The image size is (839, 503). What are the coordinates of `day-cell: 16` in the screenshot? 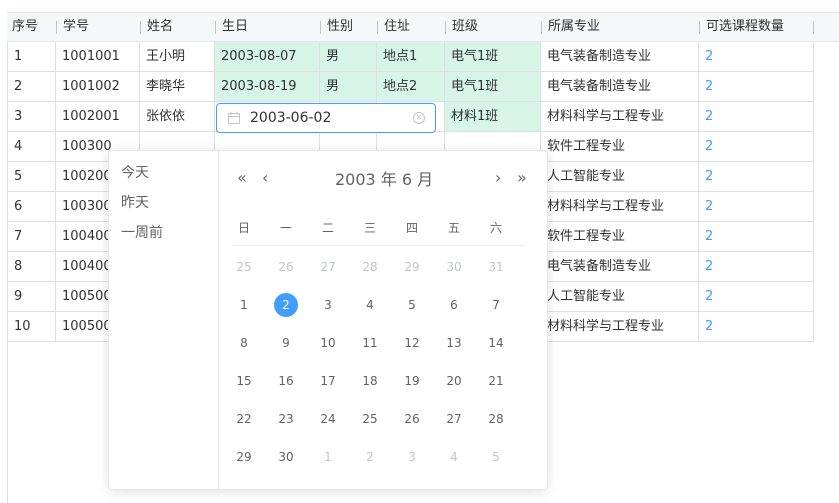 It's located at (286, 381).